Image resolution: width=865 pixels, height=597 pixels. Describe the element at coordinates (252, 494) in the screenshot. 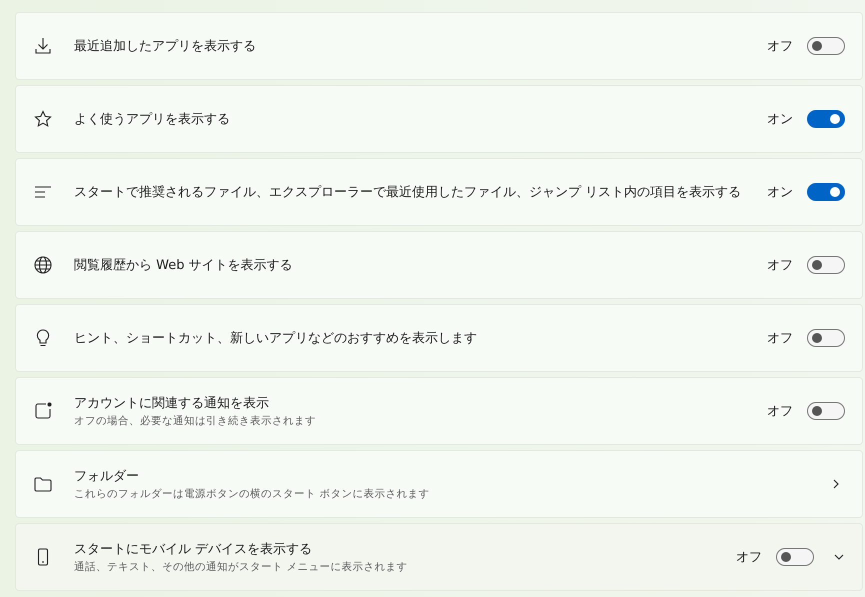

I see `setting-description: これらのフォルダーは電源ボタンの横のスタート ボタンに表示されます` at that location.